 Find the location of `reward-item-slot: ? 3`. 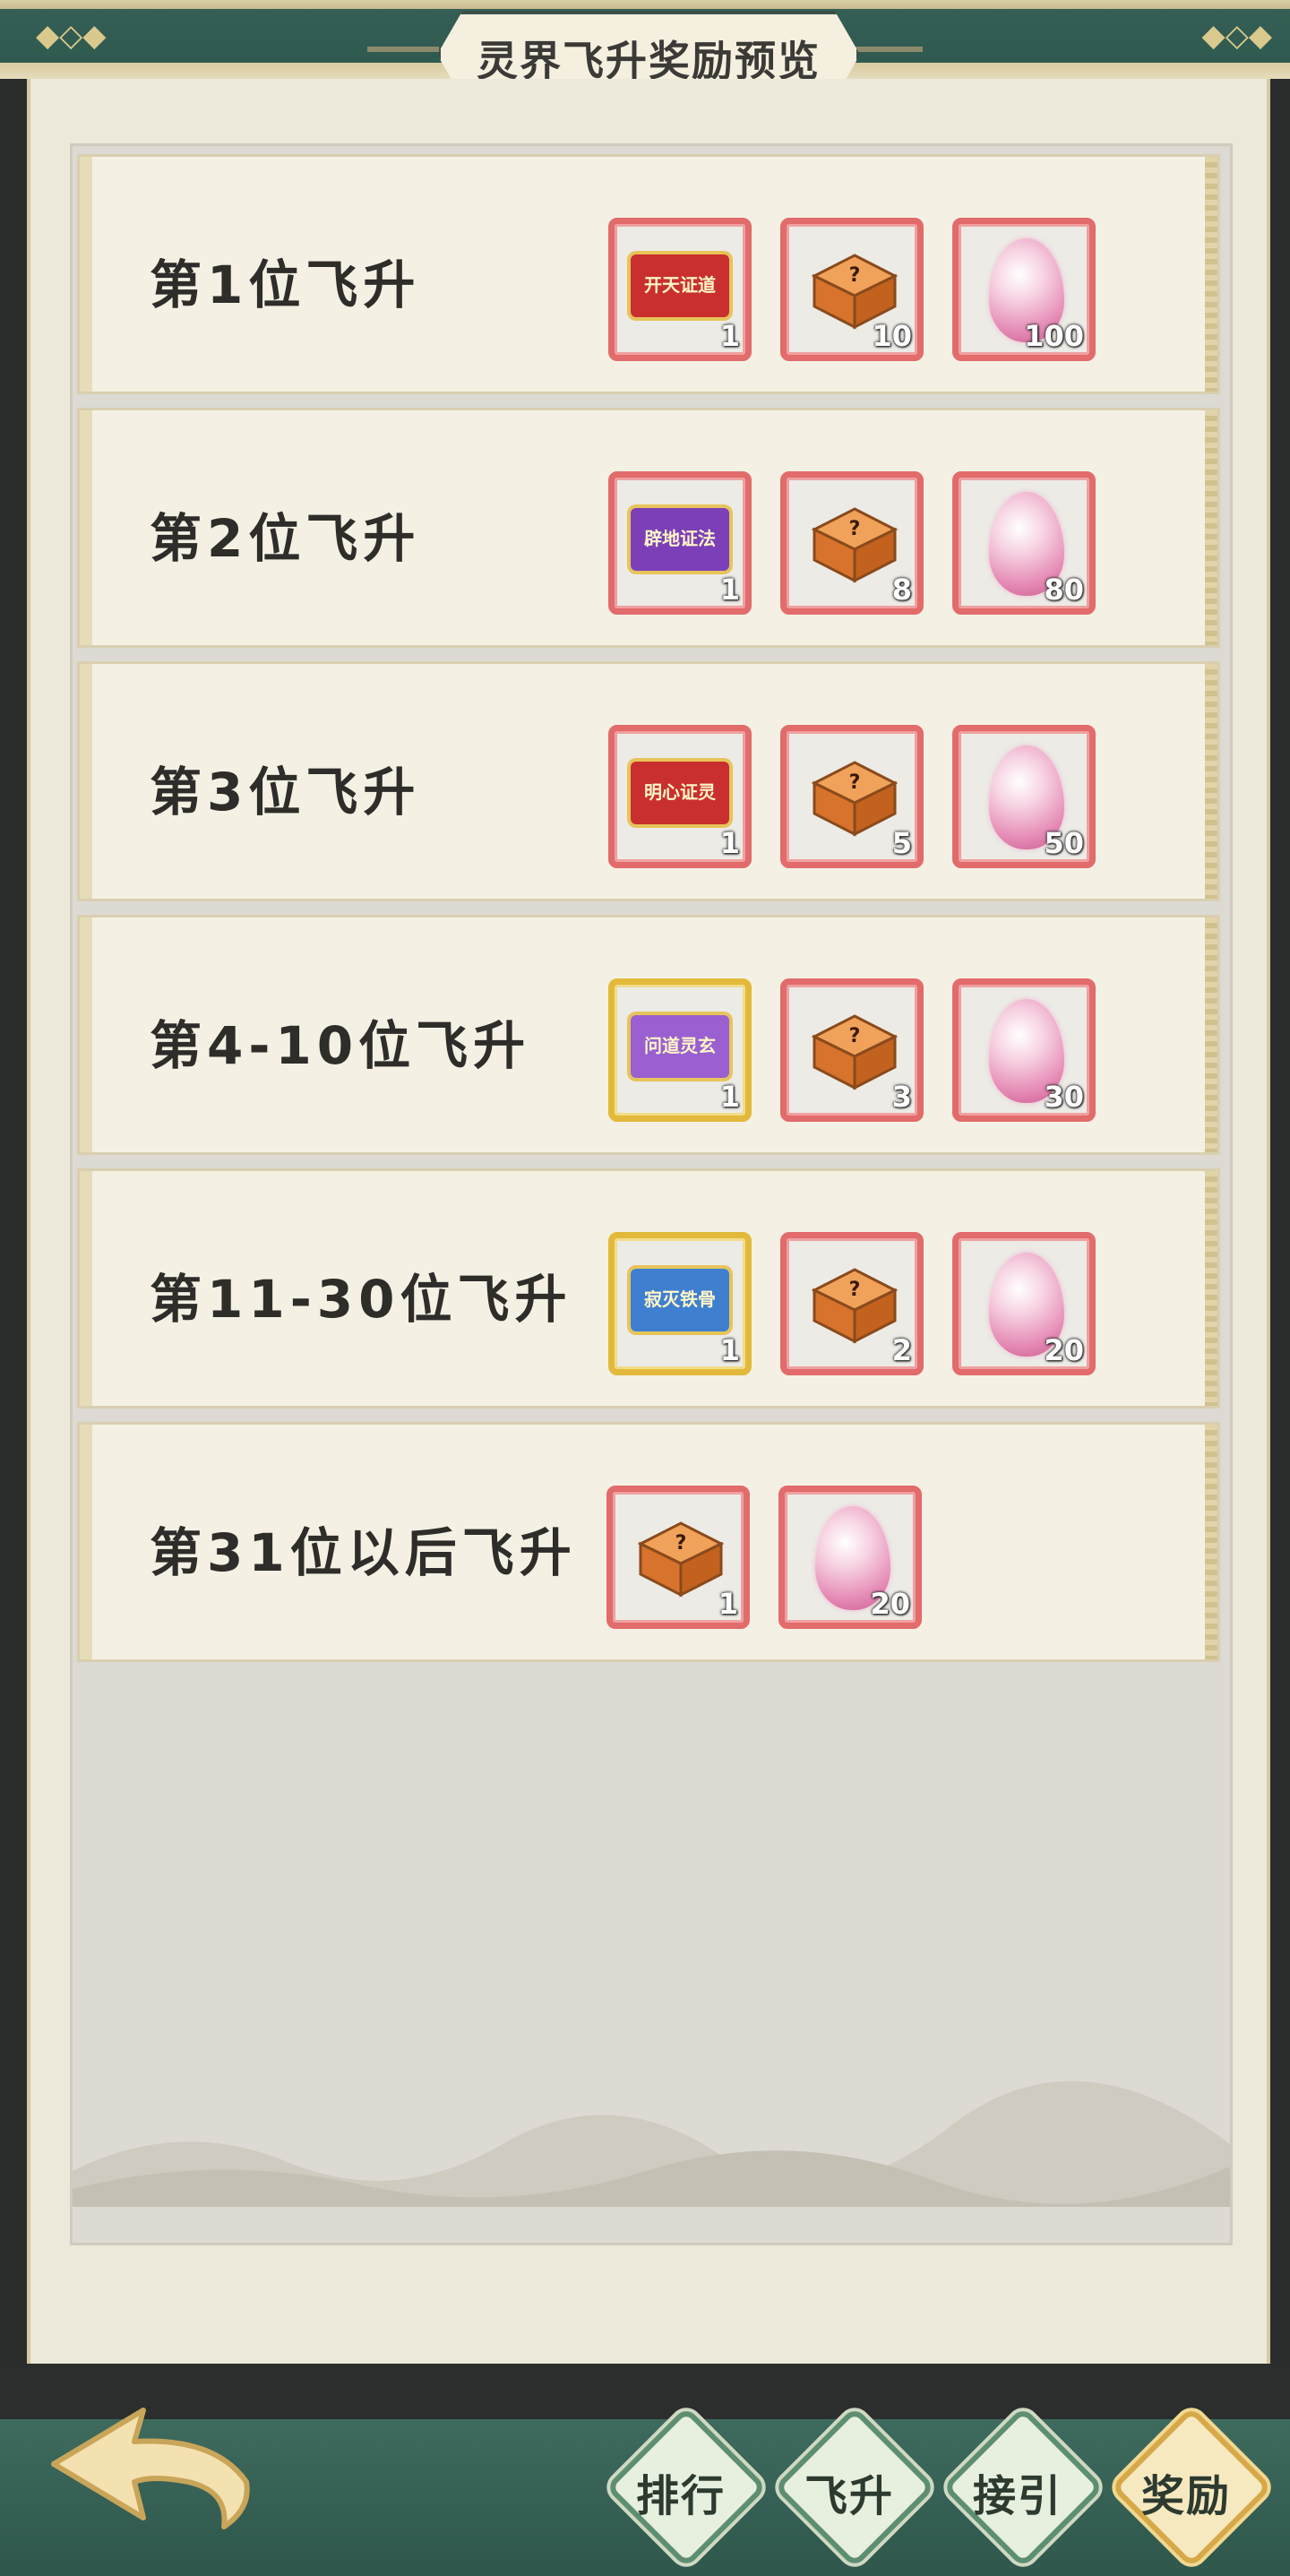

reward-item-slot: ? 3 is located at coordinates (852, 1050).